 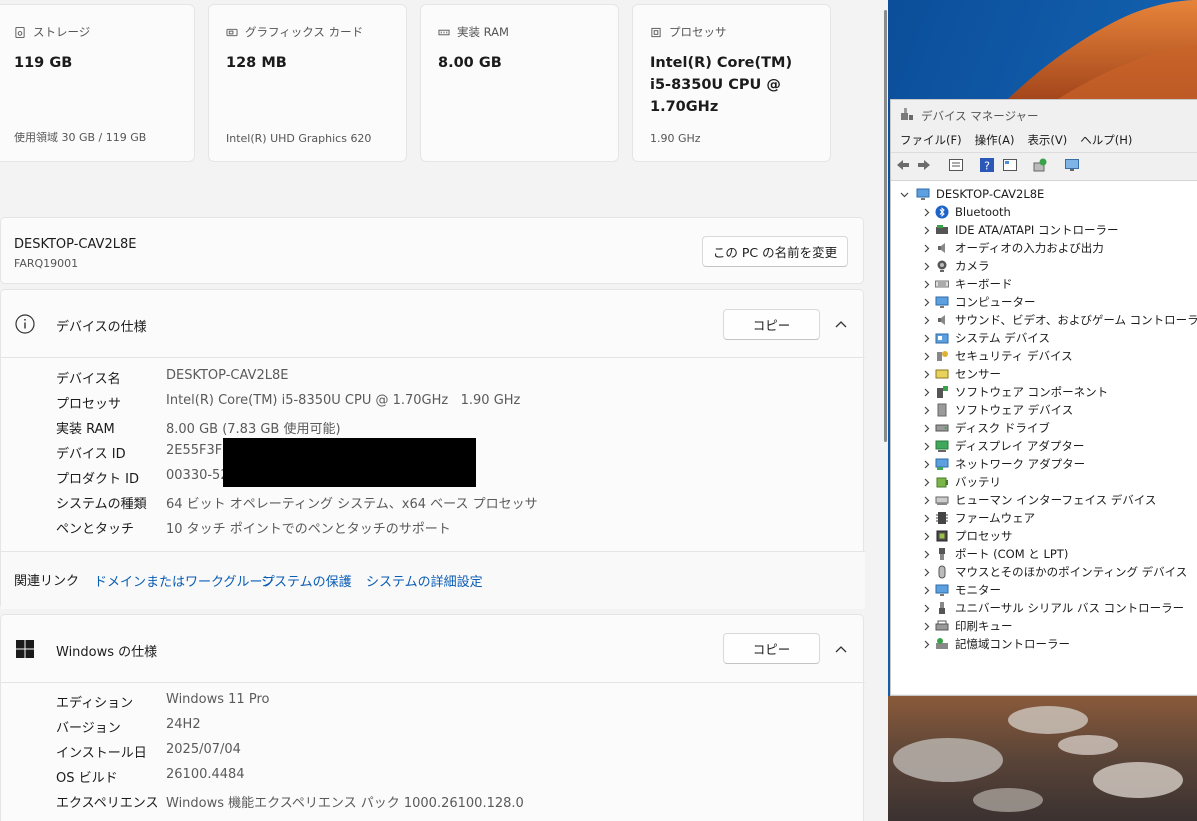 I want to click on tree-node: 印刷キュー, so click(x=967, y=626).